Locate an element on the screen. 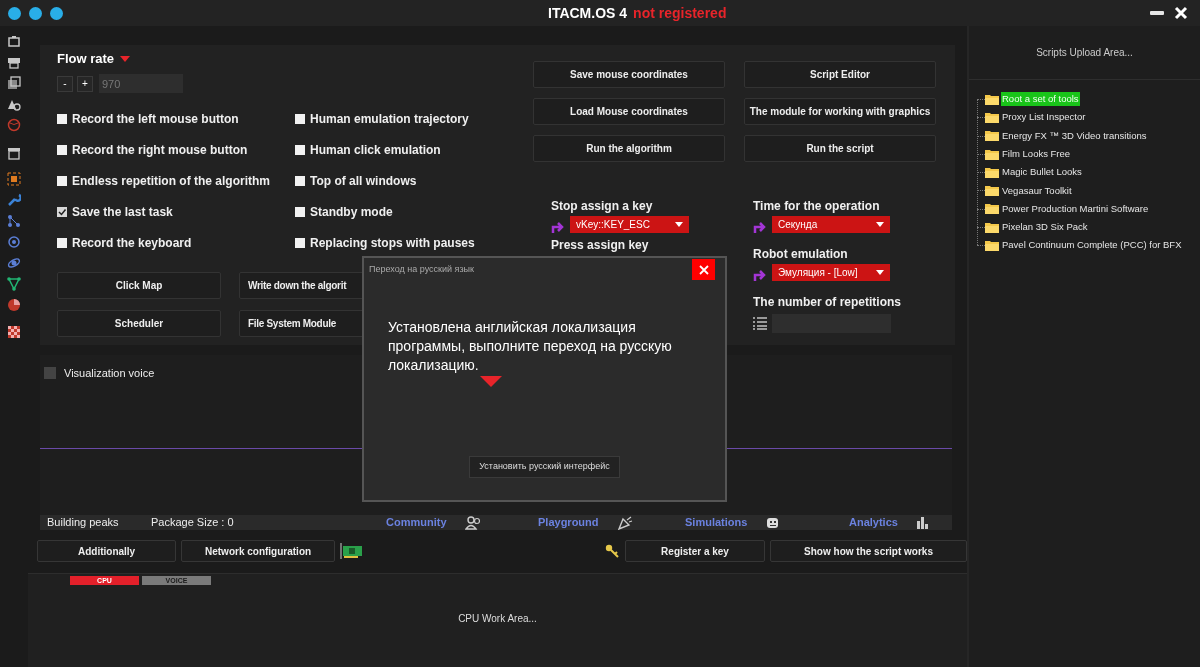 This screenshot has width=1200, height=667. status-link: Community is located at coordinates (425, 522).